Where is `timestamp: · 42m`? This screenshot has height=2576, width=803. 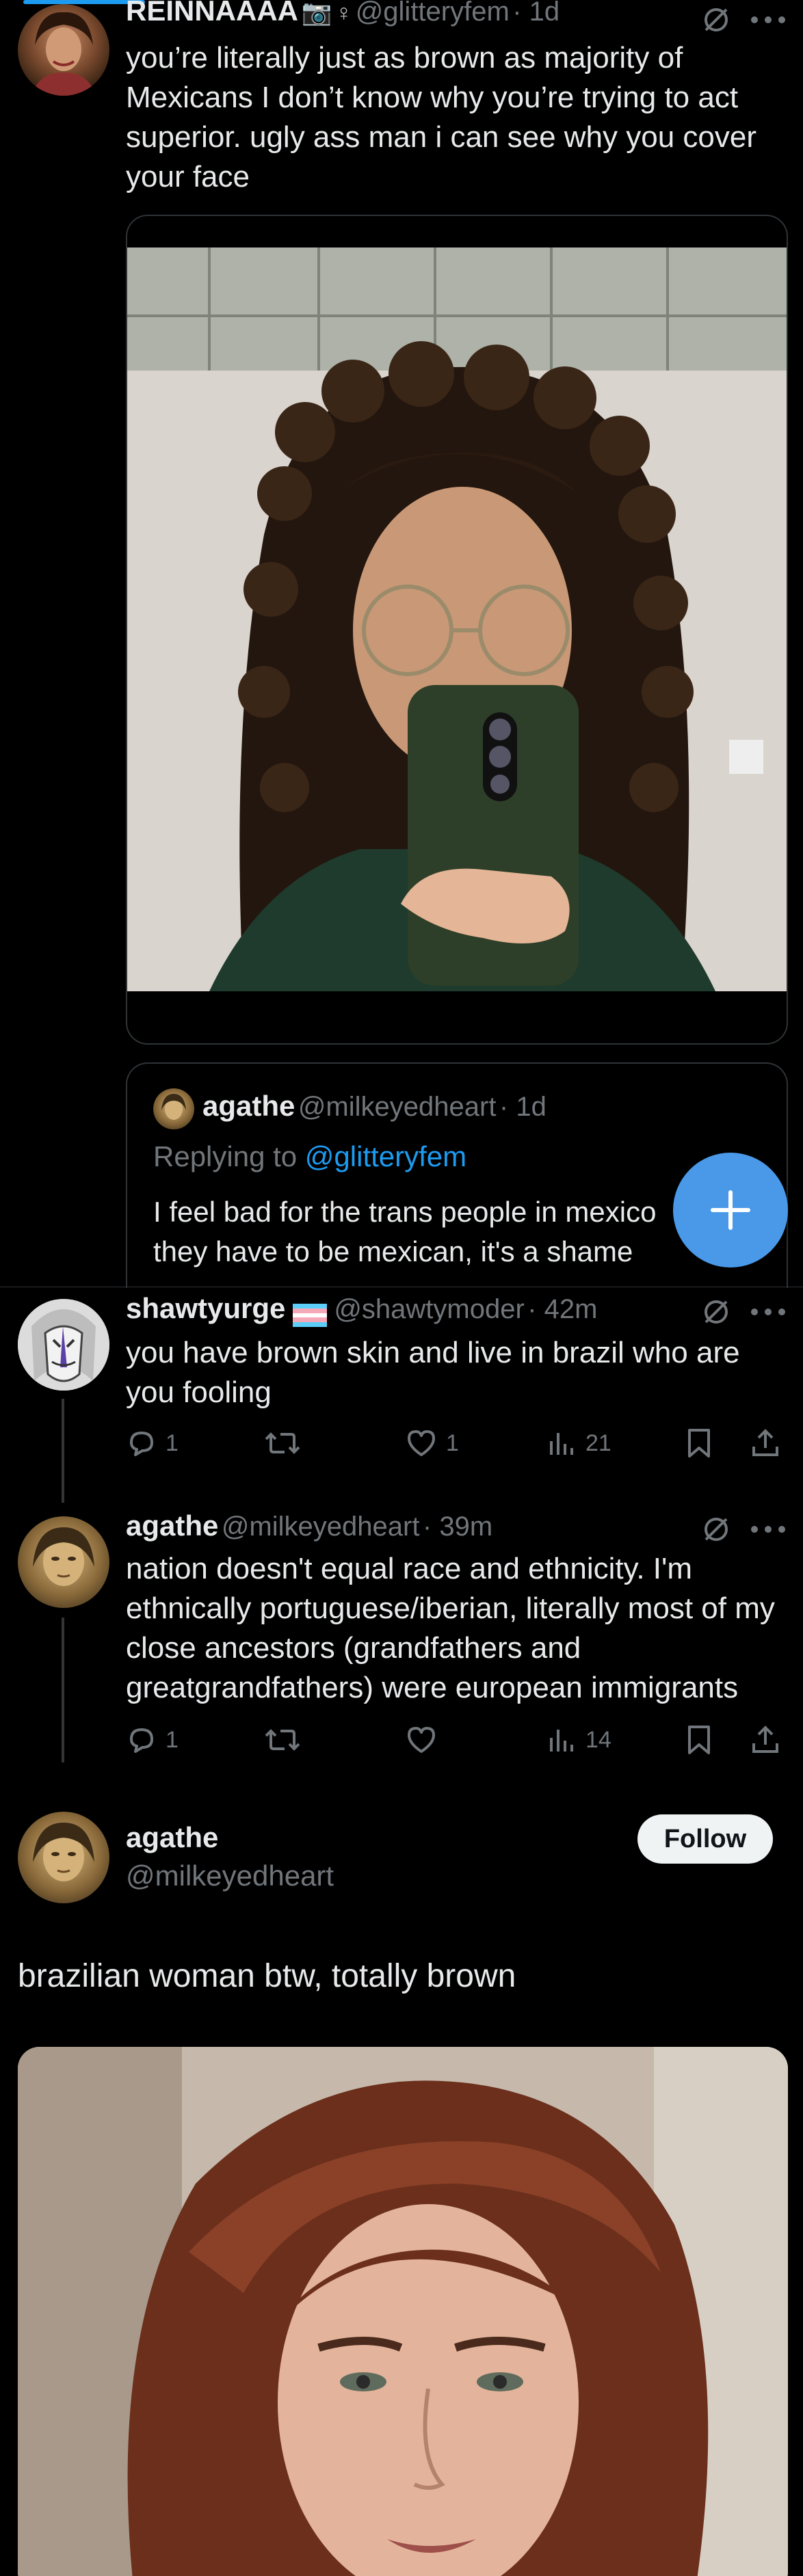 timestamp: · 42m is located at coordinates (562, 1309).